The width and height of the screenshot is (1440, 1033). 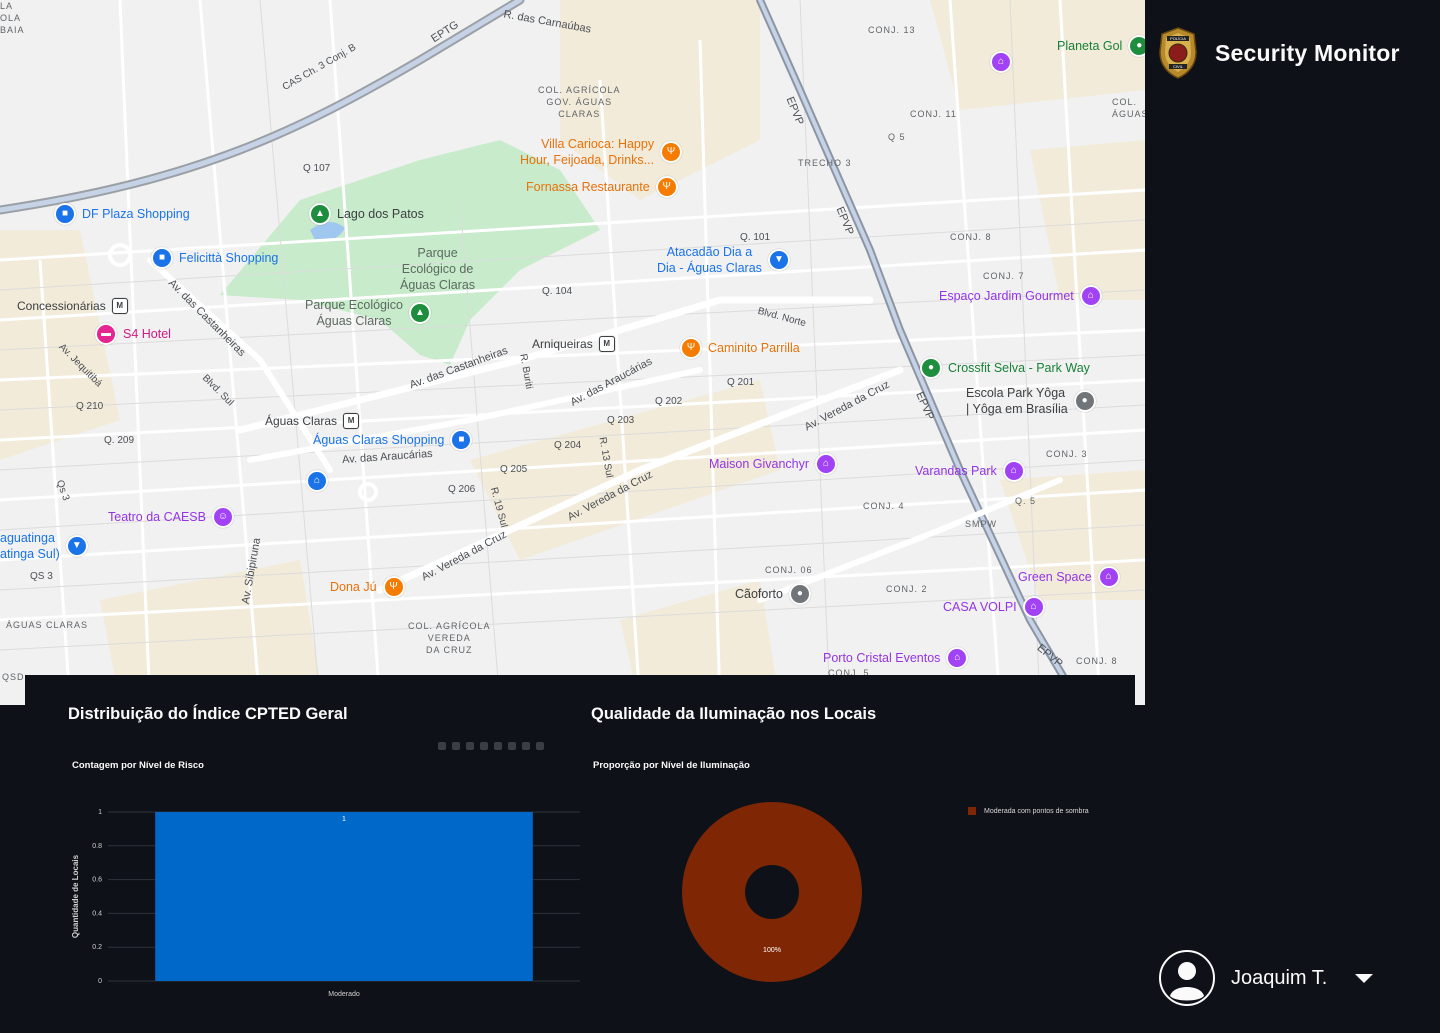 What do you see at coordinates (122, 214) in the screenshot?
I see `poi-df-plaza-shopping: ■ DF Plaza Shopping` at bounding box center [122, 214].